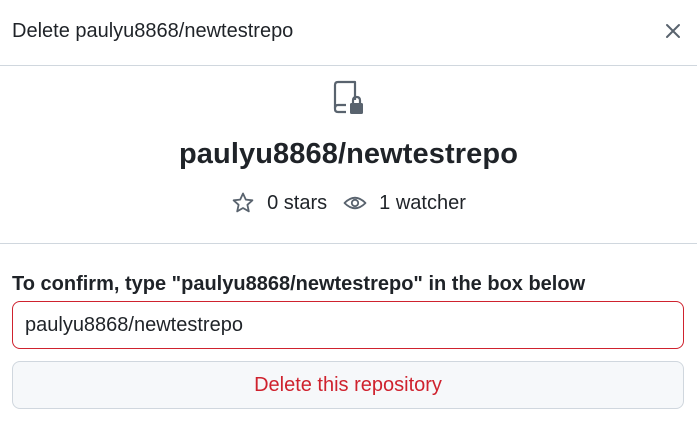  What do you see at coordinates (348, 325) in the screenshot?
I see `confirm-input` at bounding box center [348, 325].